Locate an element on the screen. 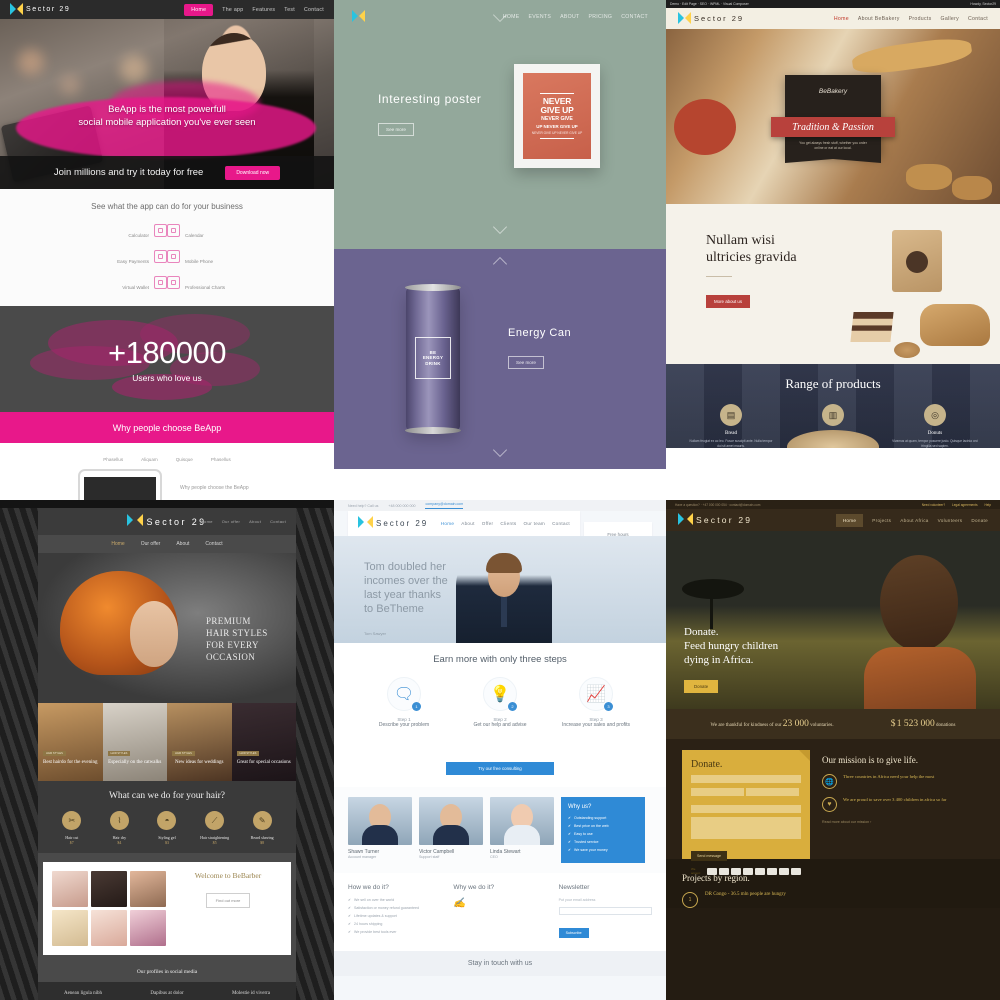 This screenshot has width=1000, height=1000. donate-field-email is located at coordinates (746, 779).